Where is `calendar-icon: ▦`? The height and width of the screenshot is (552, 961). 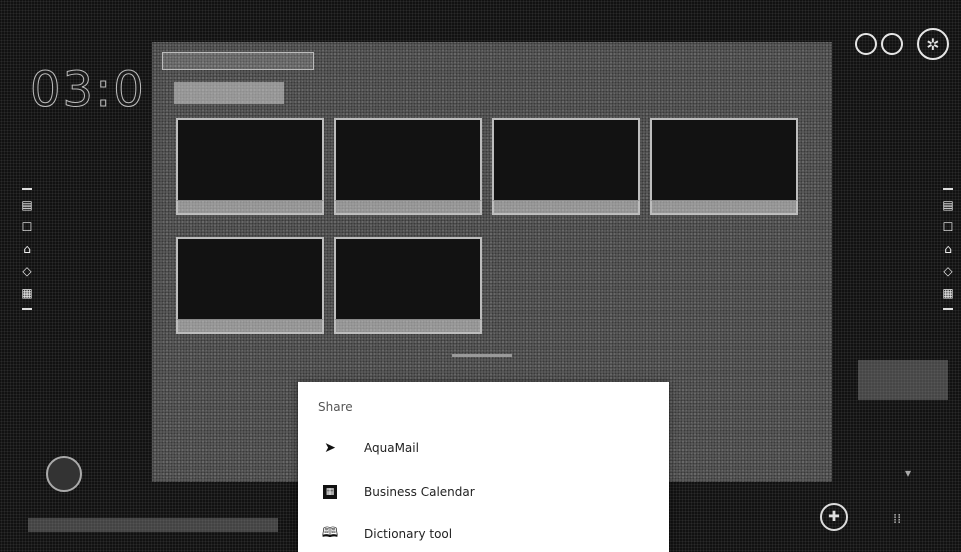 calendar-icon: ▦ is located at coordinates (330, 492).